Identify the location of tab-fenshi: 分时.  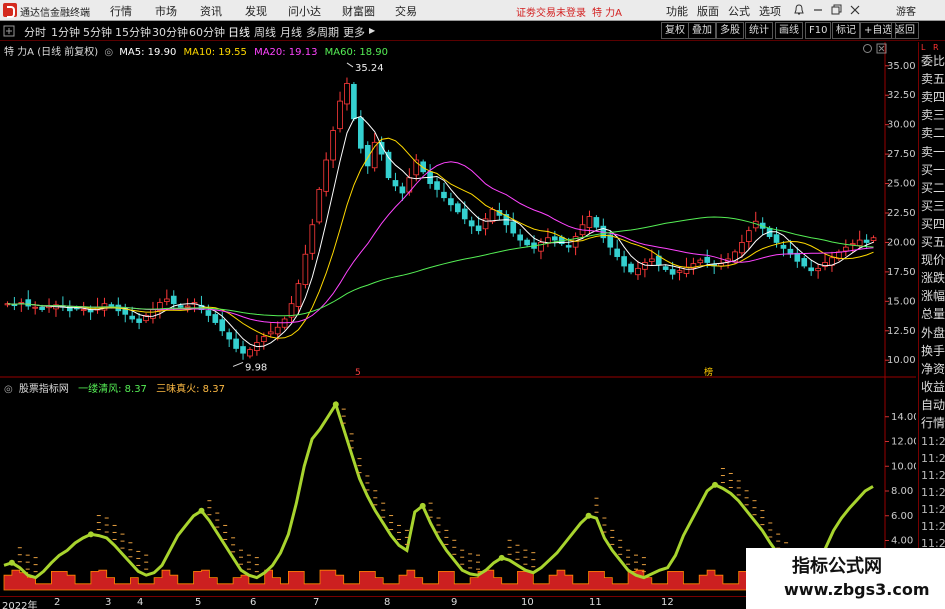
(35, 32).